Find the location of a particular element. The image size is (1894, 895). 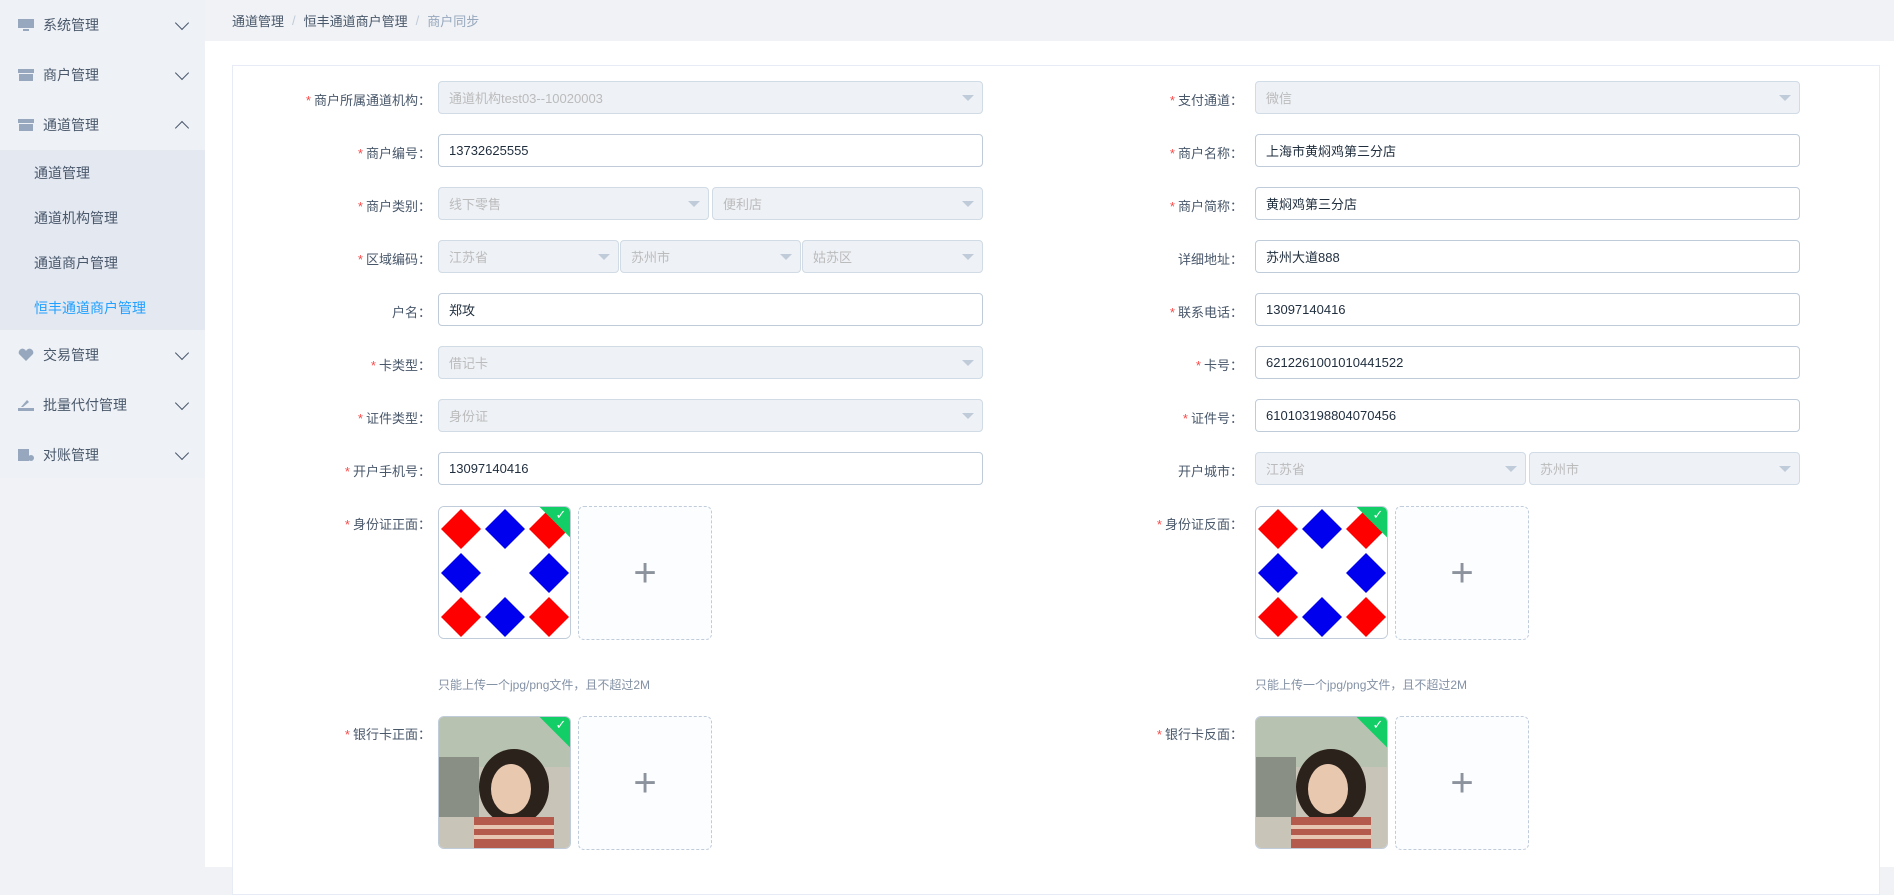

bank-back-thumbnail: ✓ is located at coordinates (1321, 782).